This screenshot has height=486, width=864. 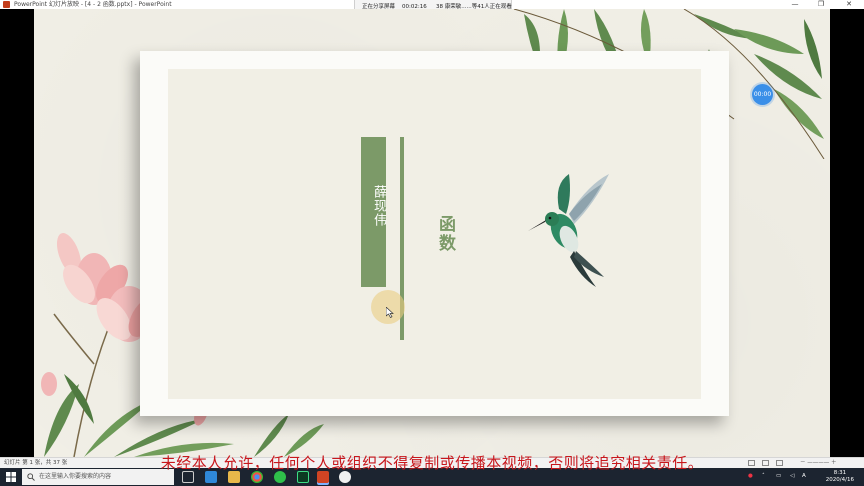 I want to click on slide-title: 函数, so click(x=445, y=234).